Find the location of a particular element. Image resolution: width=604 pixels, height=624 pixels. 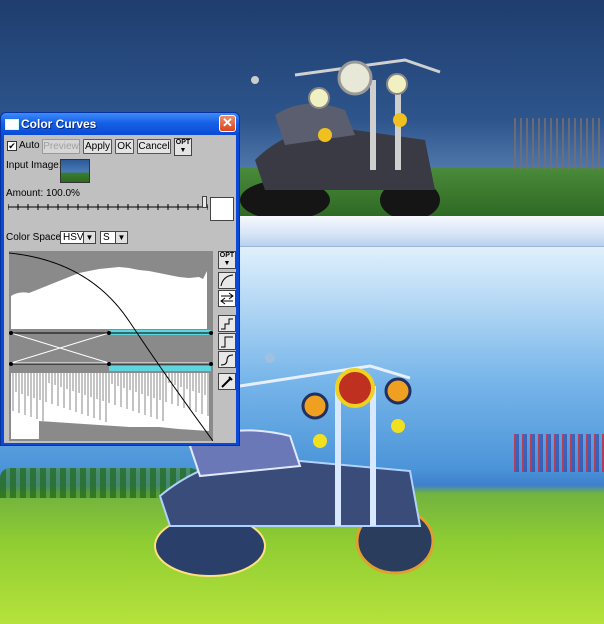

swap-arrows-icon is located at coordinates (227, 298).